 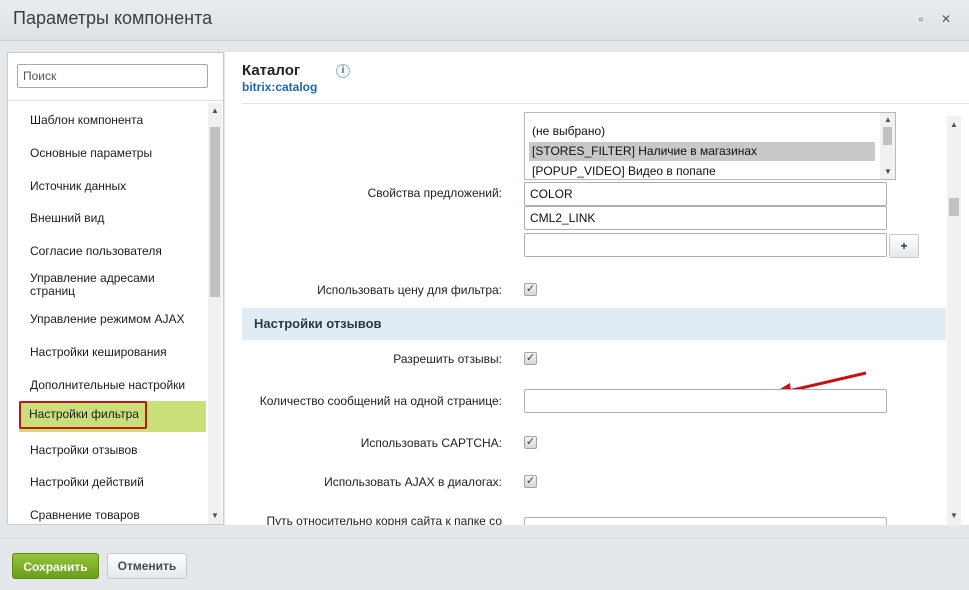 What do you see at coordinates (530, 289) in the screenshot?
I see `use-price-filter-checkbox: ✓` at bounding box center [530, 289].